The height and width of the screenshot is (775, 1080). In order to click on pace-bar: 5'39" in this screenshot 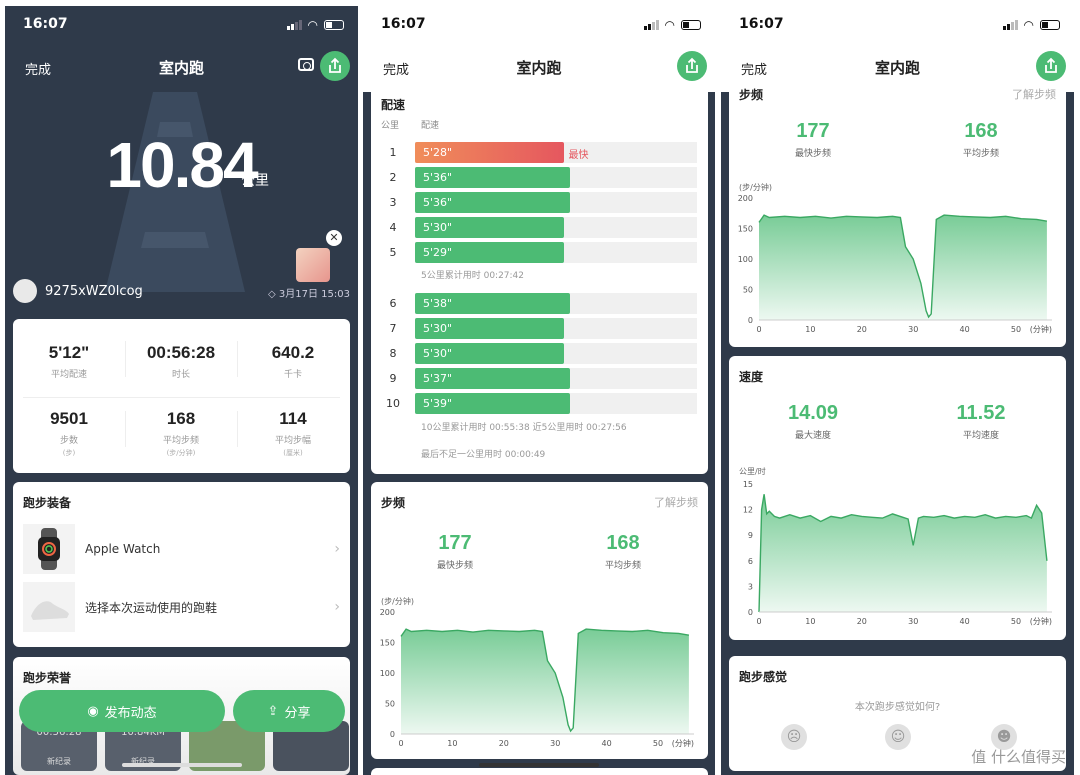, I will do `click(493, 403)`.